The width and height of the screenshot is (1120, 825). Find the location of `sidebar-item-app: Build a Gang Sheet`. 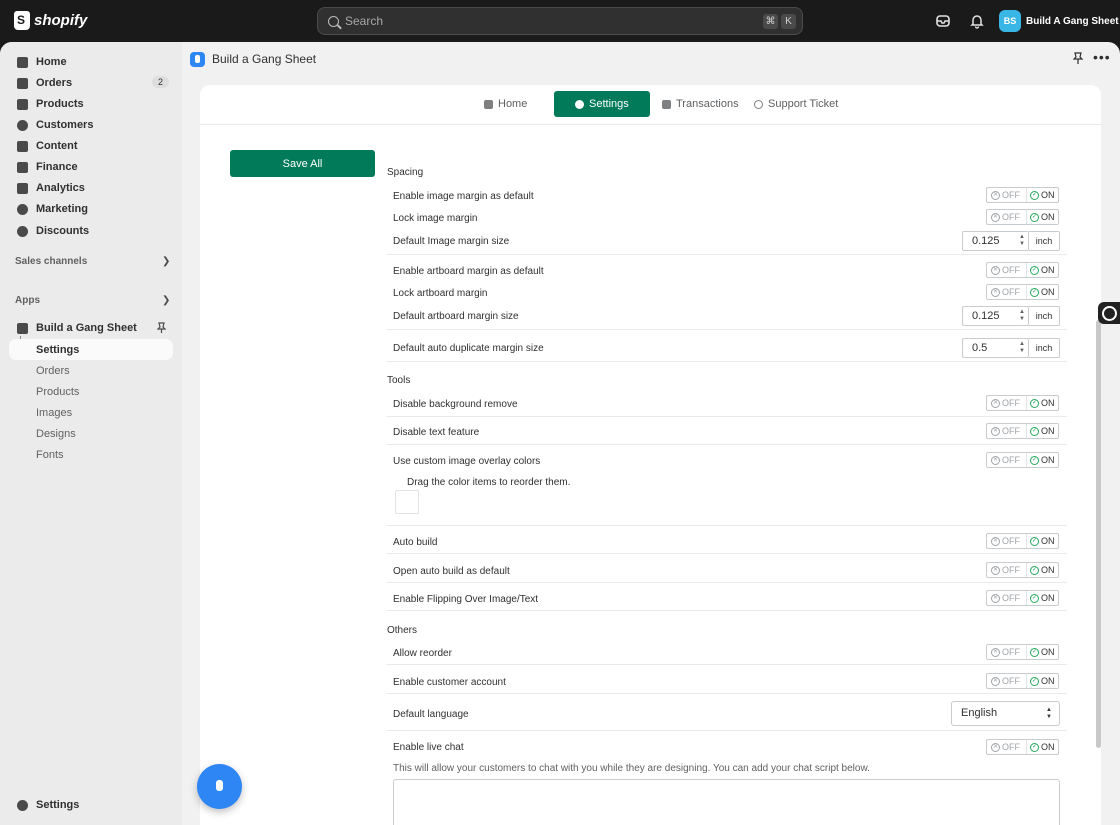

sidebar-item-app: Build a Gang Sheet is located at coordinates (91, 328).